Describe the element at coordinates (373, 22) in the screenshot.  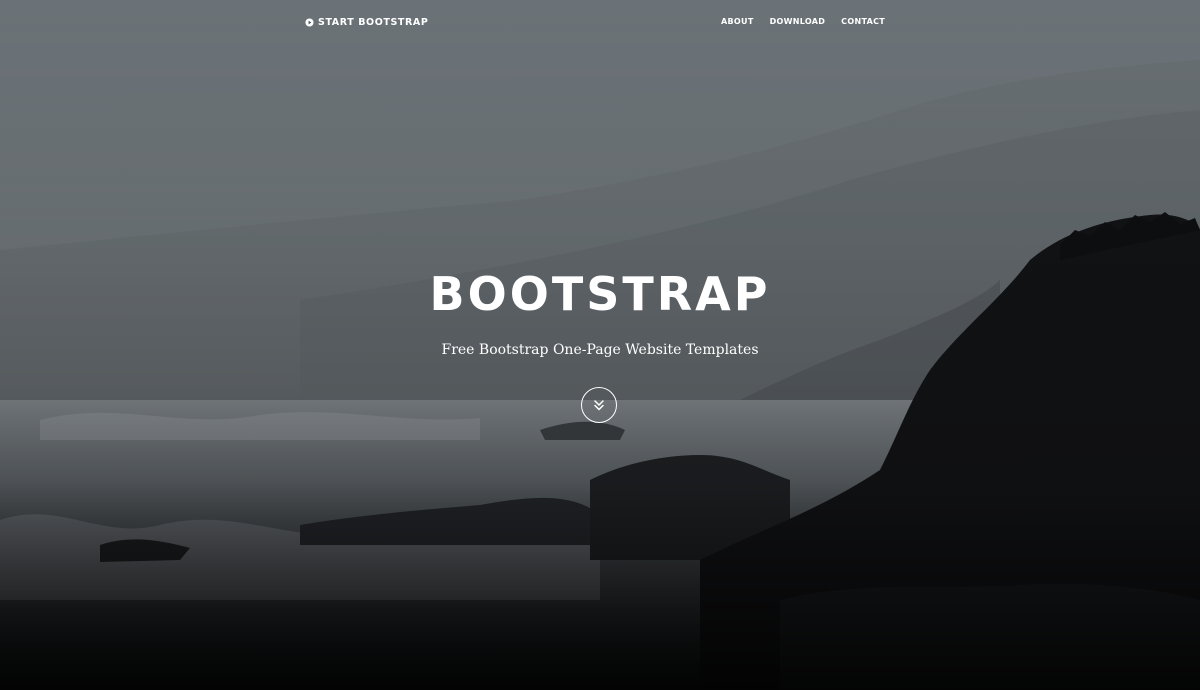
I see `brand-label: START BOOTSTRAP` at that location.